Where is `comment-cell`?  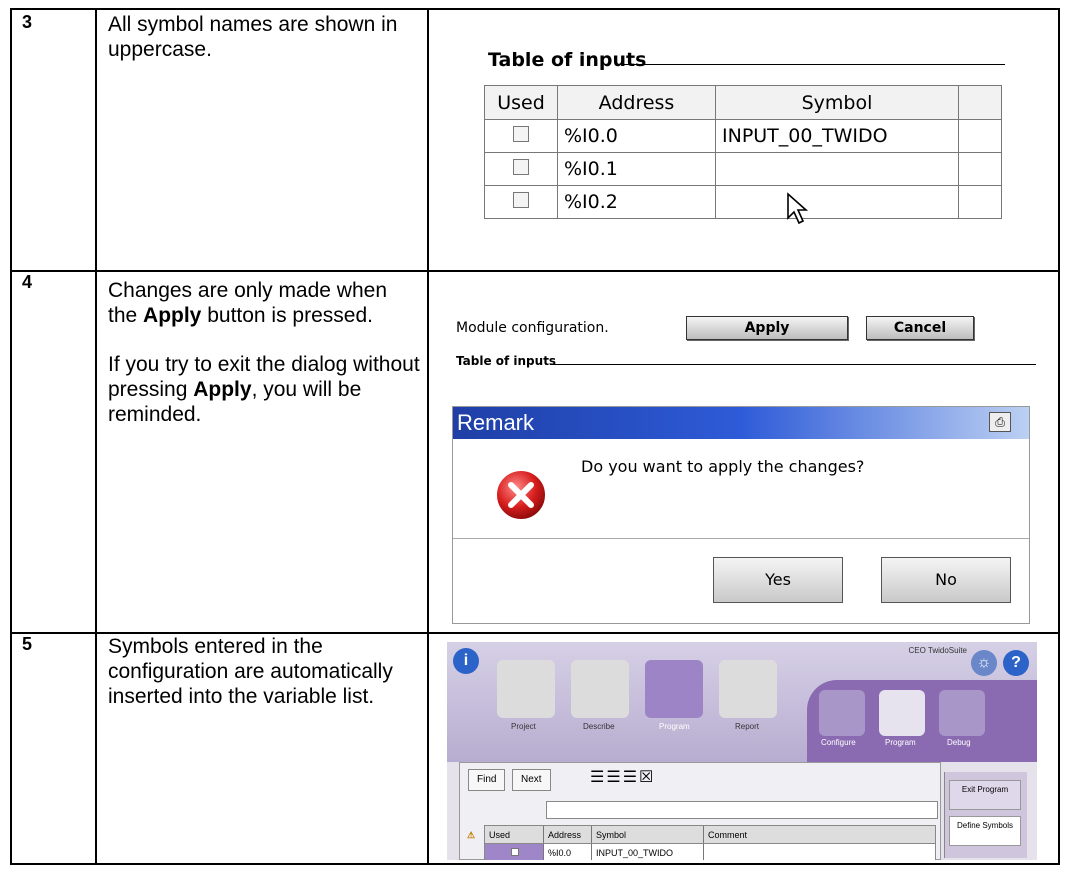 comment-cell is located at coordinates (819, 852).